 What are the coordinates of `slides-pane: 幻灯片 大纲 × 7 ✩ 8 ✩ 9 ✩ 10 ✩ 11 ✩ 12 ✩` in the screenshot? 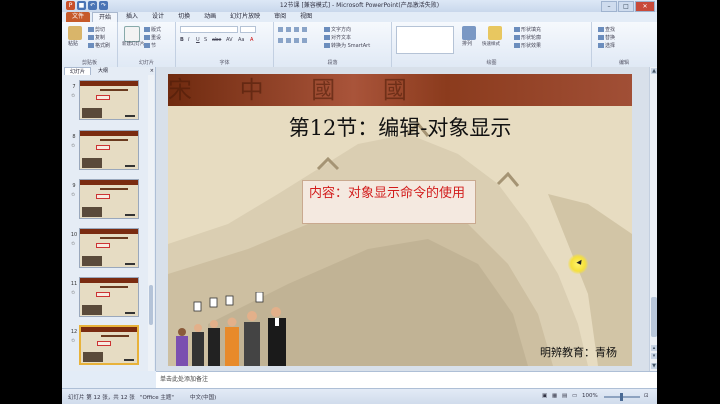 It's located at (109, 219).